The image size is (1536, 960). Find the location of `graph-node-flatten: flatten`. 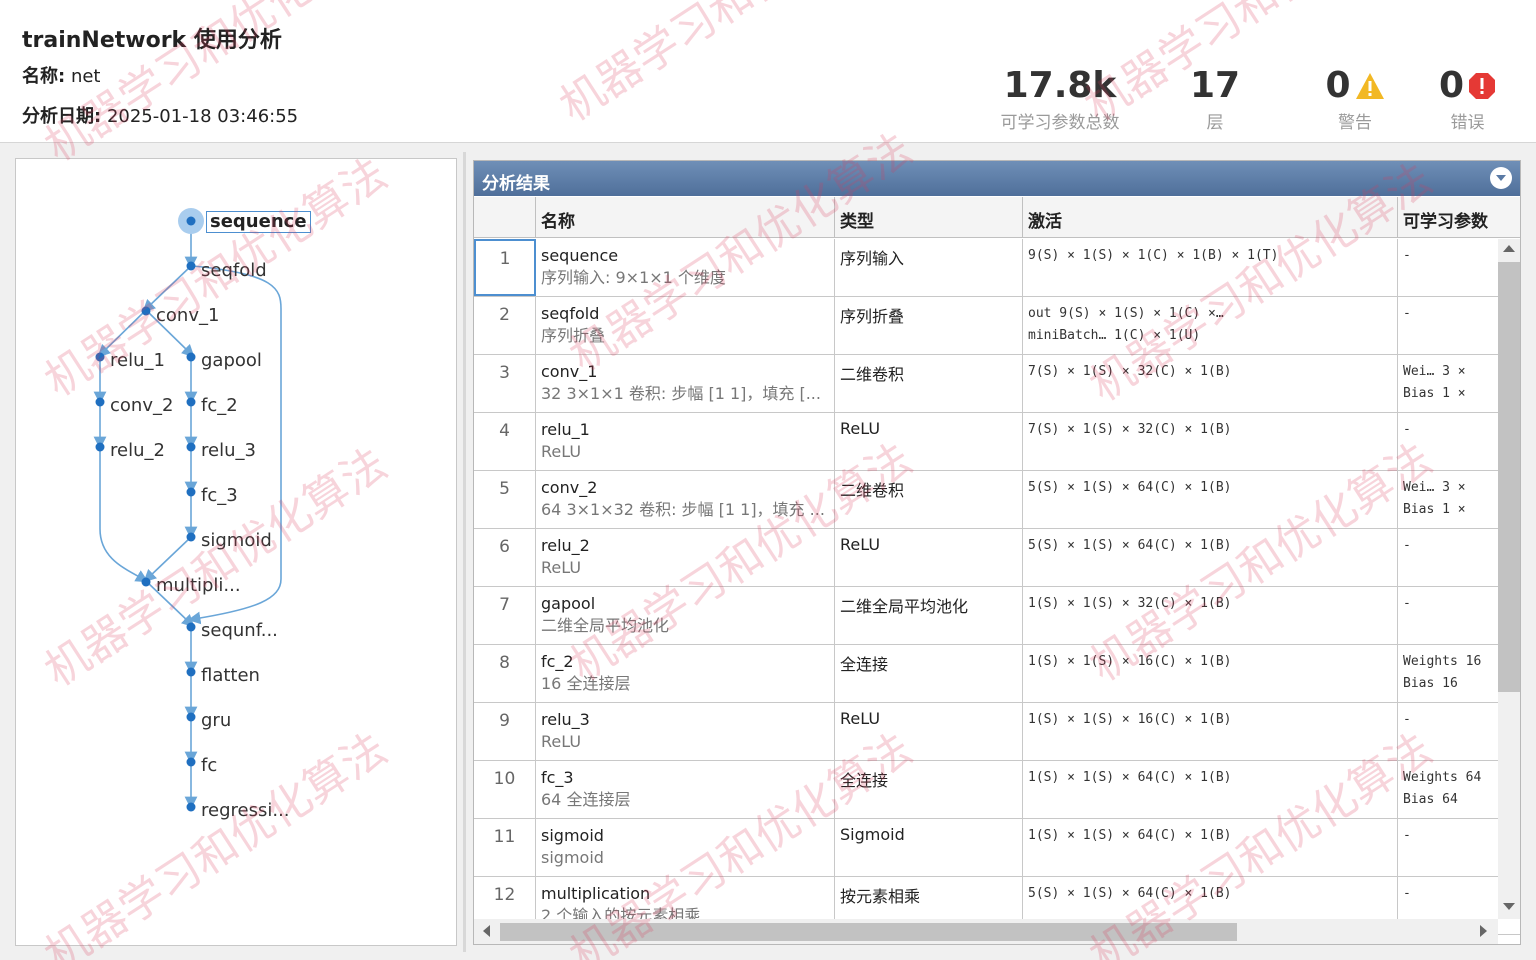

graph-node-flatten: flatten is located at coordinates (230, 676).